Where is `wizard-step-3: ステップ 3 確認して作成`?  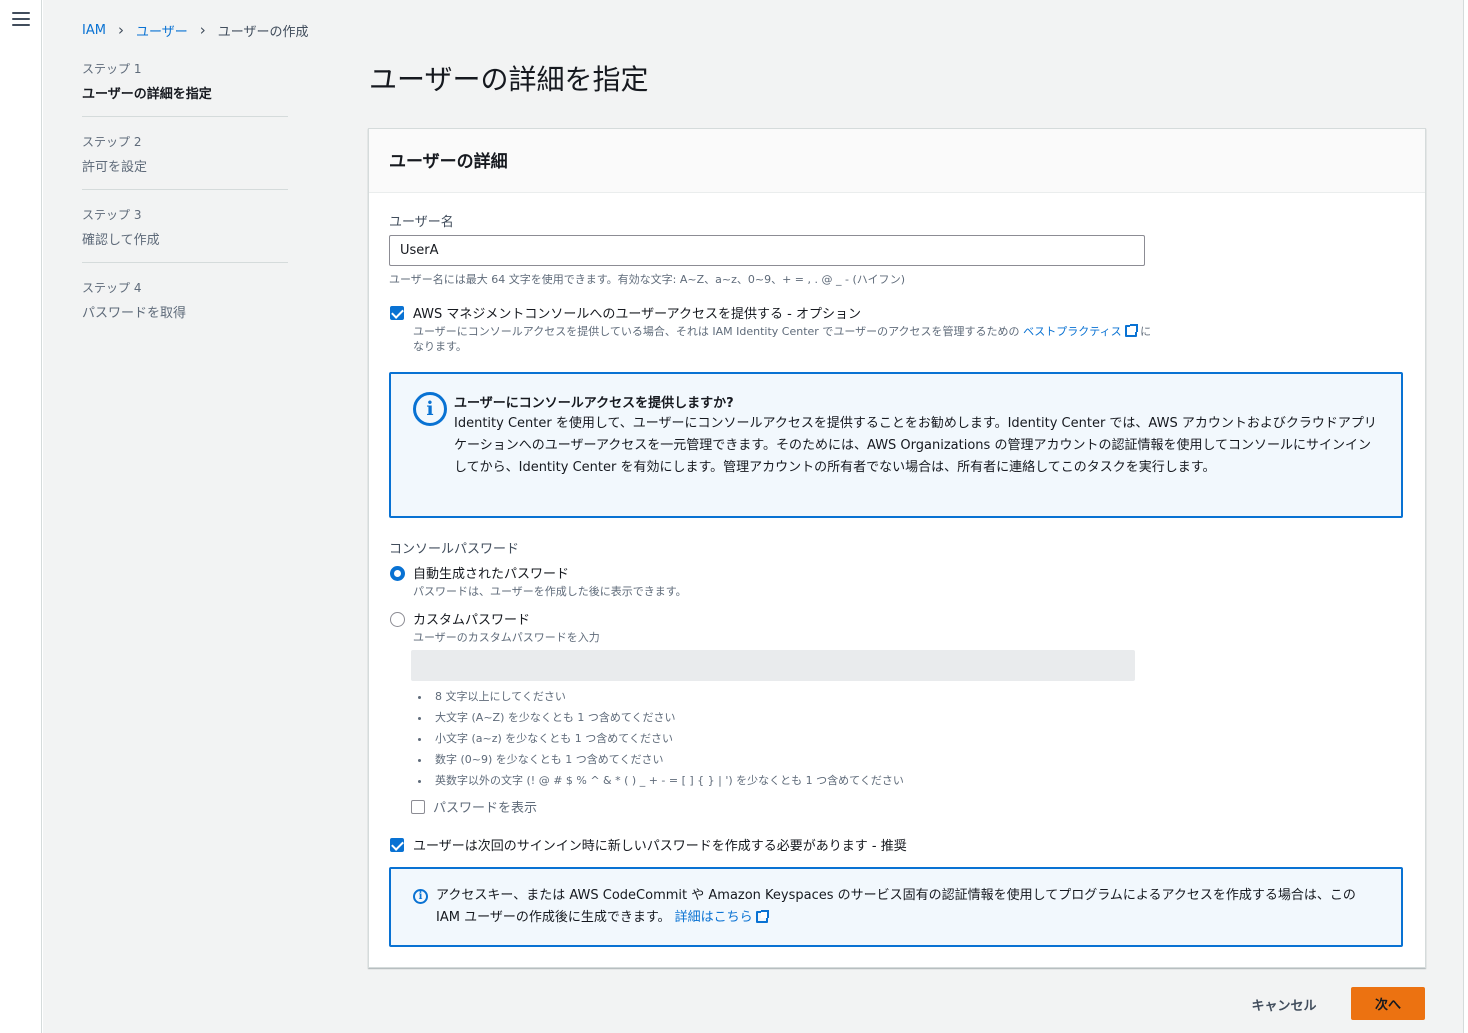
wizard-step-3: ステップ 3 確認して作成 is located at coordinates (185, 234).